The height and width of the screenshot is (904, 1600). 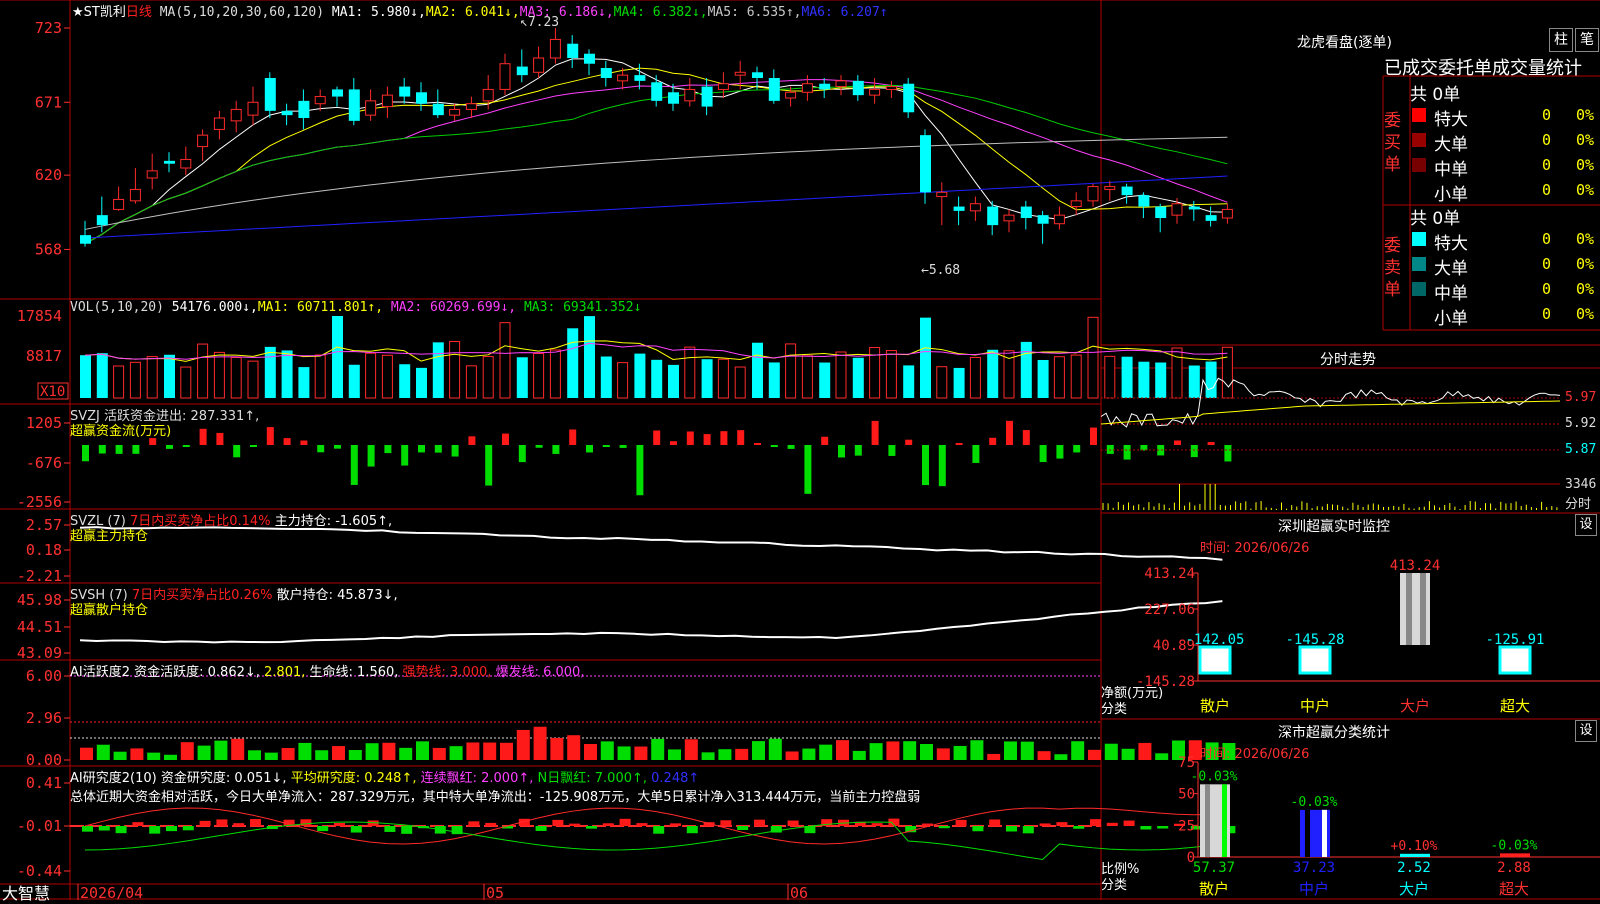 I want to click on buy-row-percent: 0%, so click(x=1585, y=190).